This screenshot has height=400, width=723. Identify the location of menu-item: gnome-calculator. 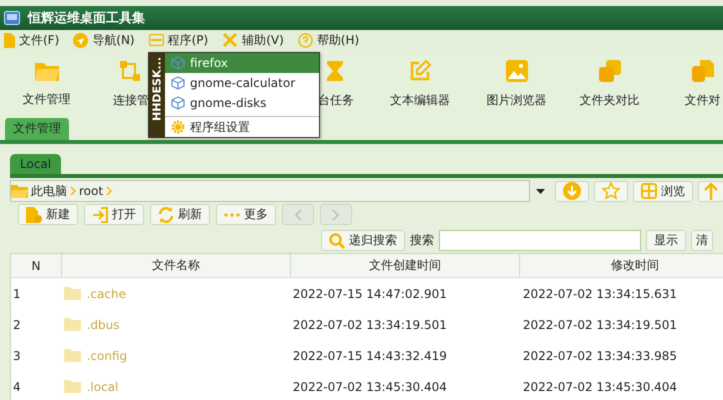
(242, 83).